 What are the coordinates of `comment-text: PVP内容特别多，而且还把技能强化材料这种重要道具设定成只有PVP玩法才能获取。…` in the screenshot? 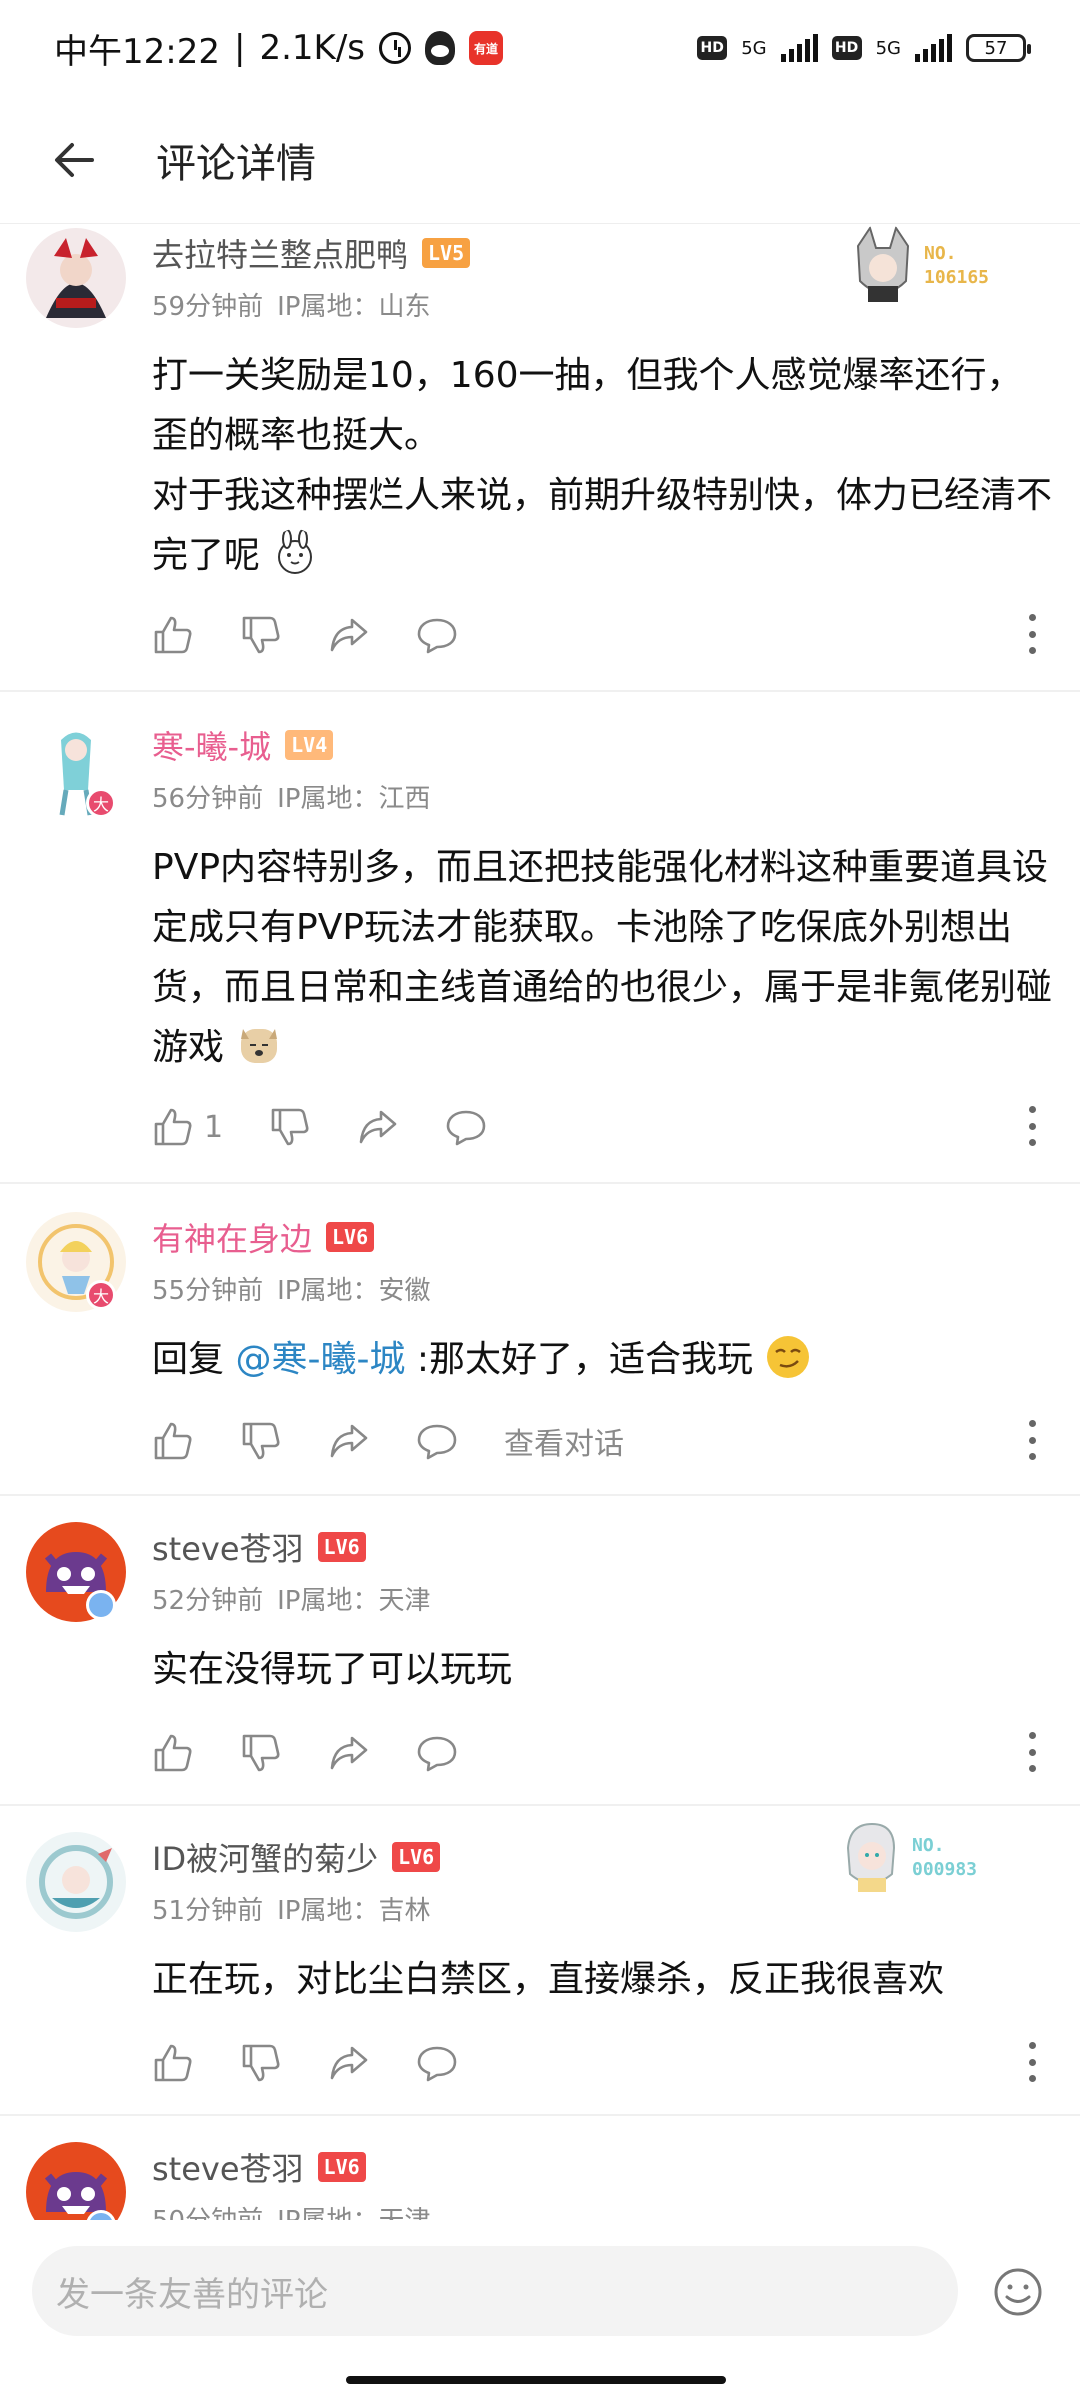 It's located at (602, 958).